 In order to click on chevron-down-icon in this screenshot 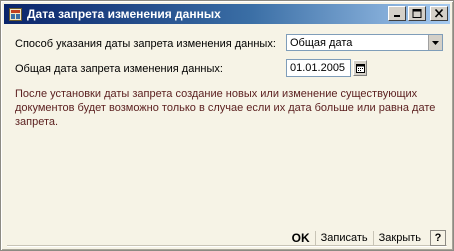, I will do `click(435, 42)`.